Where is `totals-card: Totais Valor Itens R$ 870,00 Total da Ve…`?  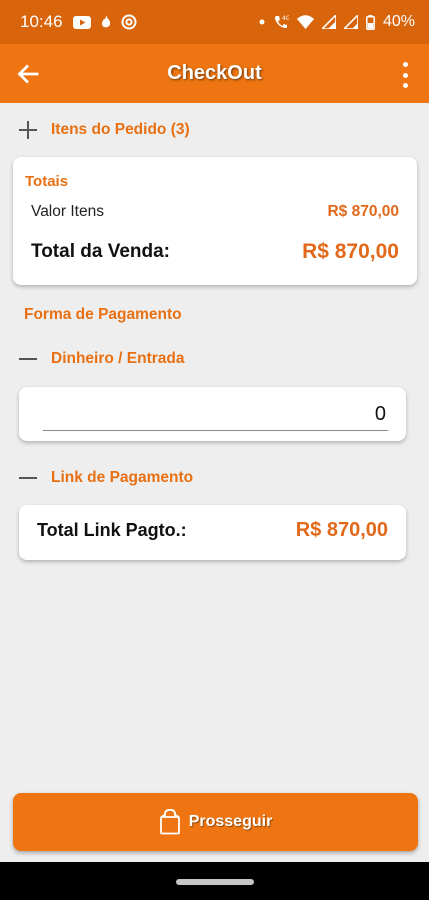
totals-card: Totais Valor Itens R$ 870,00 Total da Ve… is located at coordinates (215, 221).